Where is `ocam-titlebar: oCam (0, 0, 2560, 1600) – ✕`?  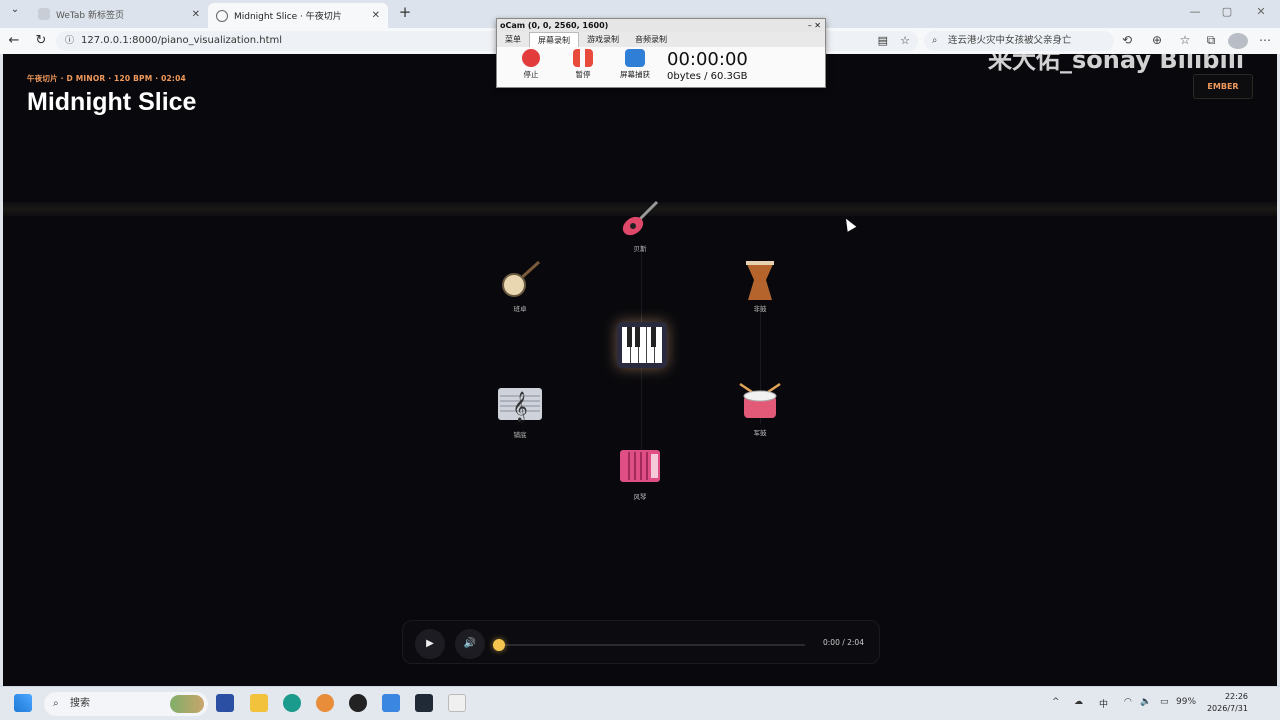 ocam-titlebar: oCam (0, 0, 2560, 1600) – ✕ is located at coordinates (661, 25).